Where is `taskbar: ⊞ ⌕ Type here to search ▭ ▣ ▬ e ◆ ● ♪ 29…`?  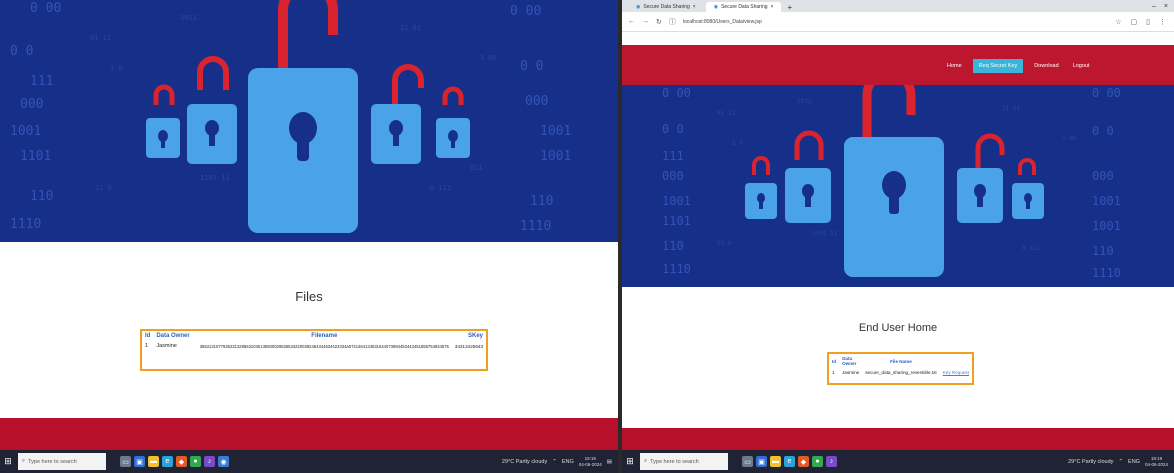
taskbar: ⊞ ⌕ Type here to search ▭ ▣ ▬ e ◆ ● ♪ 29… is located at coordinates (898, 461).